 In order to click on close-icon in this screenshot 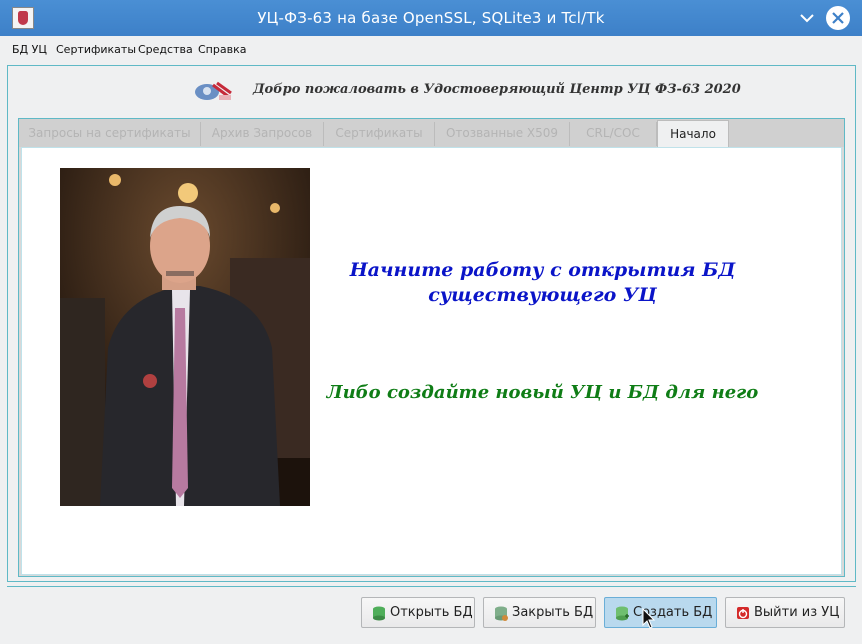, I will do `click(838, 18)`.